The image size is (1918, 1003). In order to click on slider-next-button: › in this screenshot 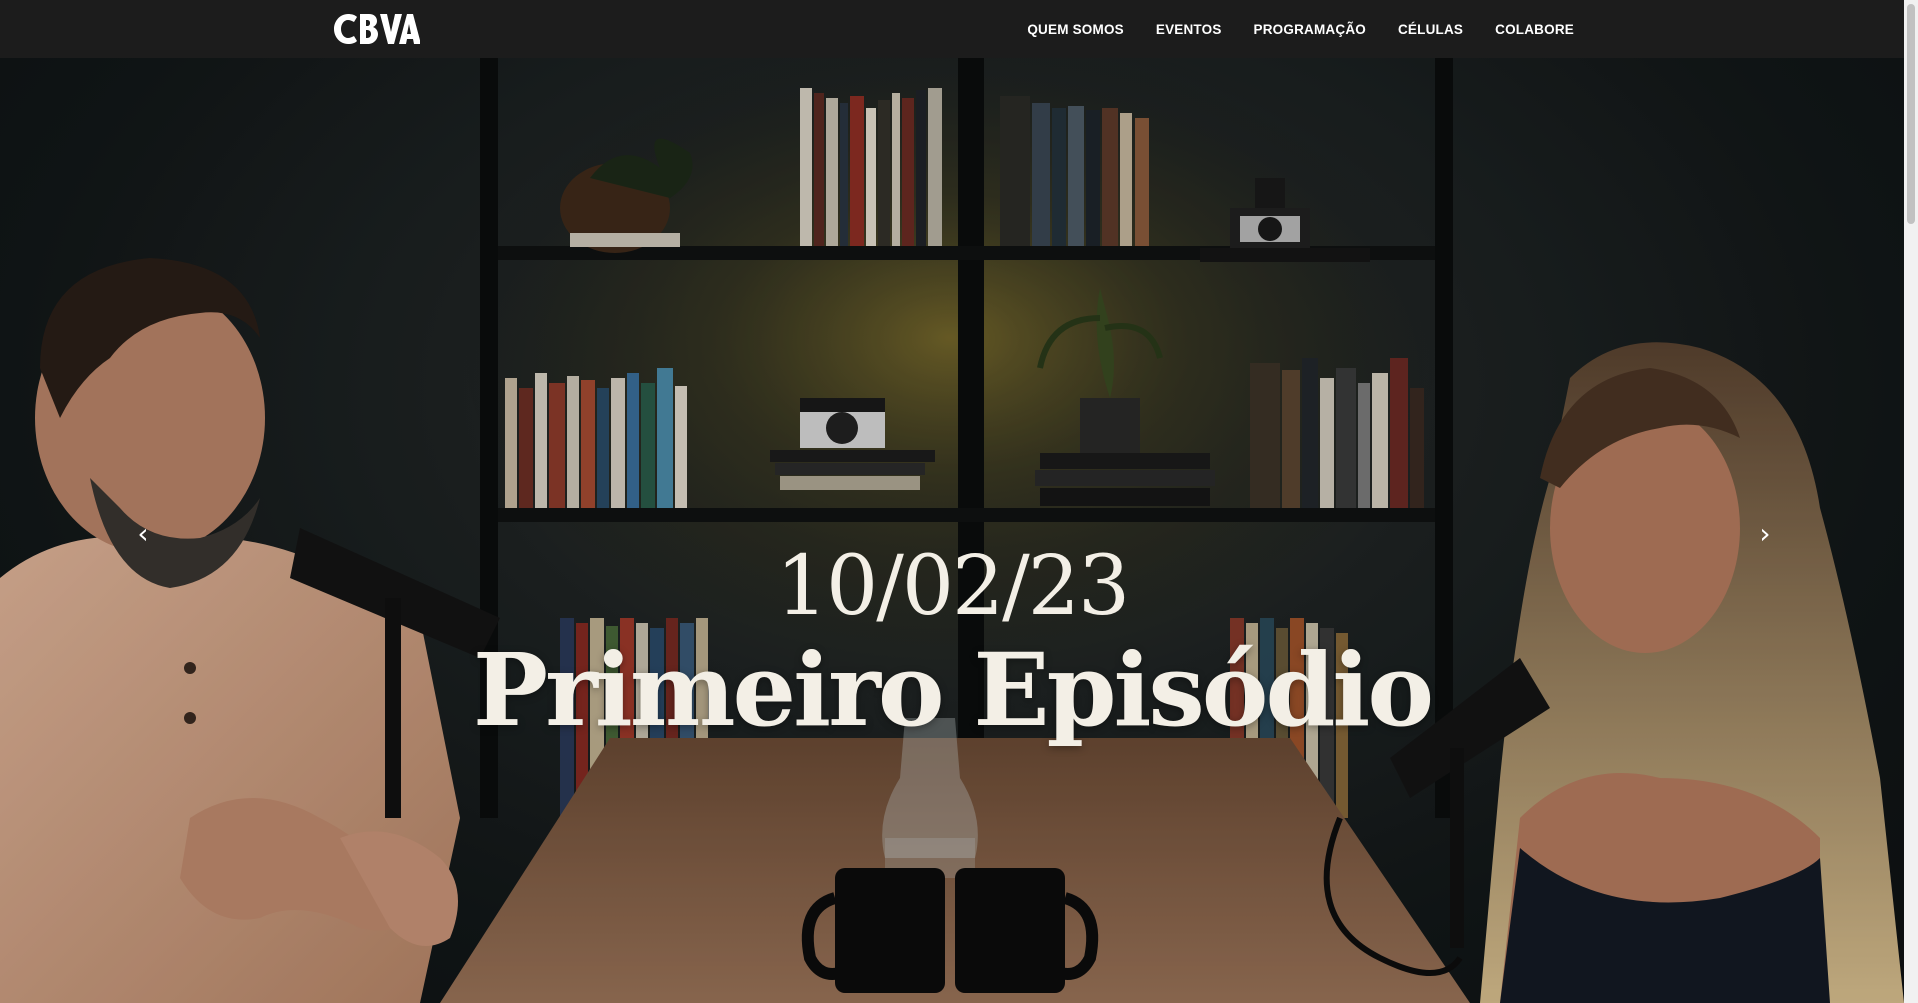, I will do `click(1765, 533)`.